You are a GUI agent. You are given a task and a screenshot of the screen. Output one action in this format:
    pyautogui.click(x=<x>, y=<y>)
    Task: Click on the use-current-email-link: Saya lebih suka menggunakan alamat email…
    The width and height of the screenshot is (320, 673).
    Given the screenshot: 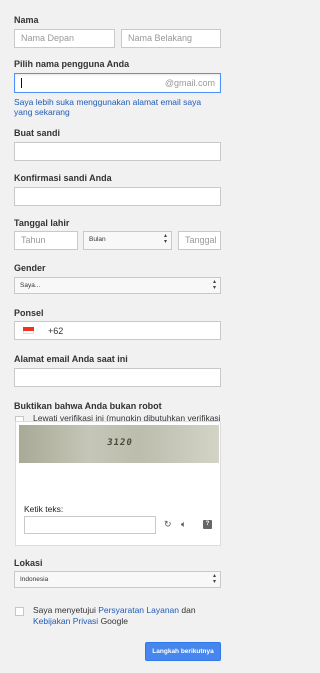 What is the action you would take?
    pyautogui.click(x=116, y=107)
    